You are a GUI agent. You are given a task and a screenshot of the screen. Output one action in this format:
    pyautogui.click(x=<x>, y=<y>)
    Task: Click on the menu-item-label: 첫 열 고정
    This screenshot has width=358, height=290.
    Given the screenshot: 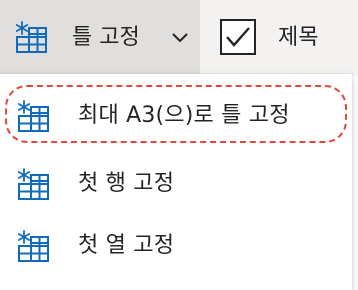 What is the action you would take?
    pyautogui.click(x=126, y=245)
    